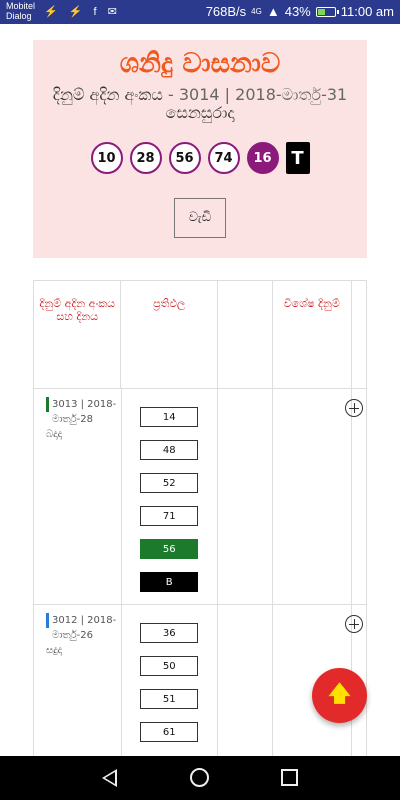  What do you see at coordinates (359, 334) in the screenshot?
I see `column-header-action` at bounding box center [359, 334].